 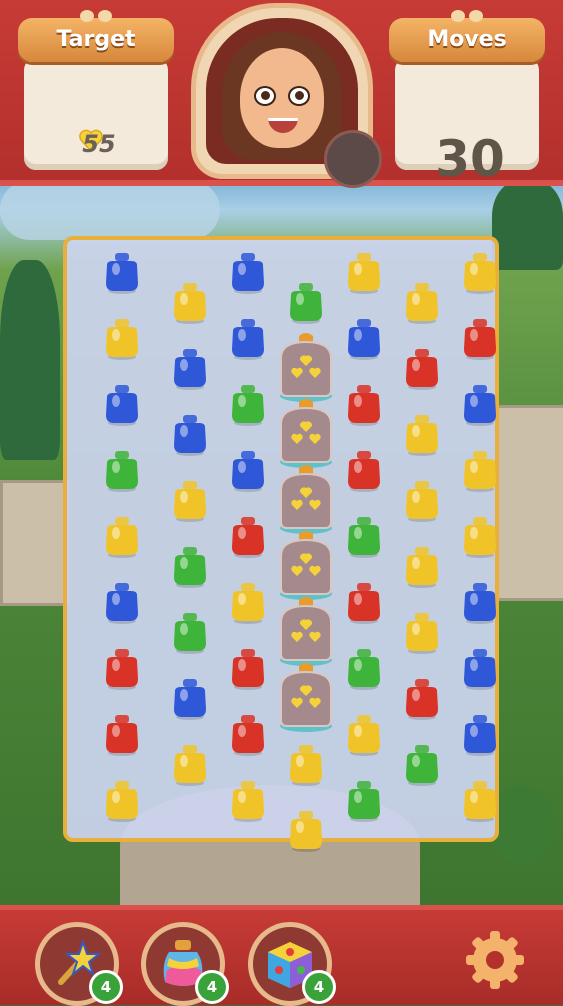 What do you see at coordinates (185, 964) in the screenshot?
I see `booster-potion-button: 4` at bounding box center [185, 964].